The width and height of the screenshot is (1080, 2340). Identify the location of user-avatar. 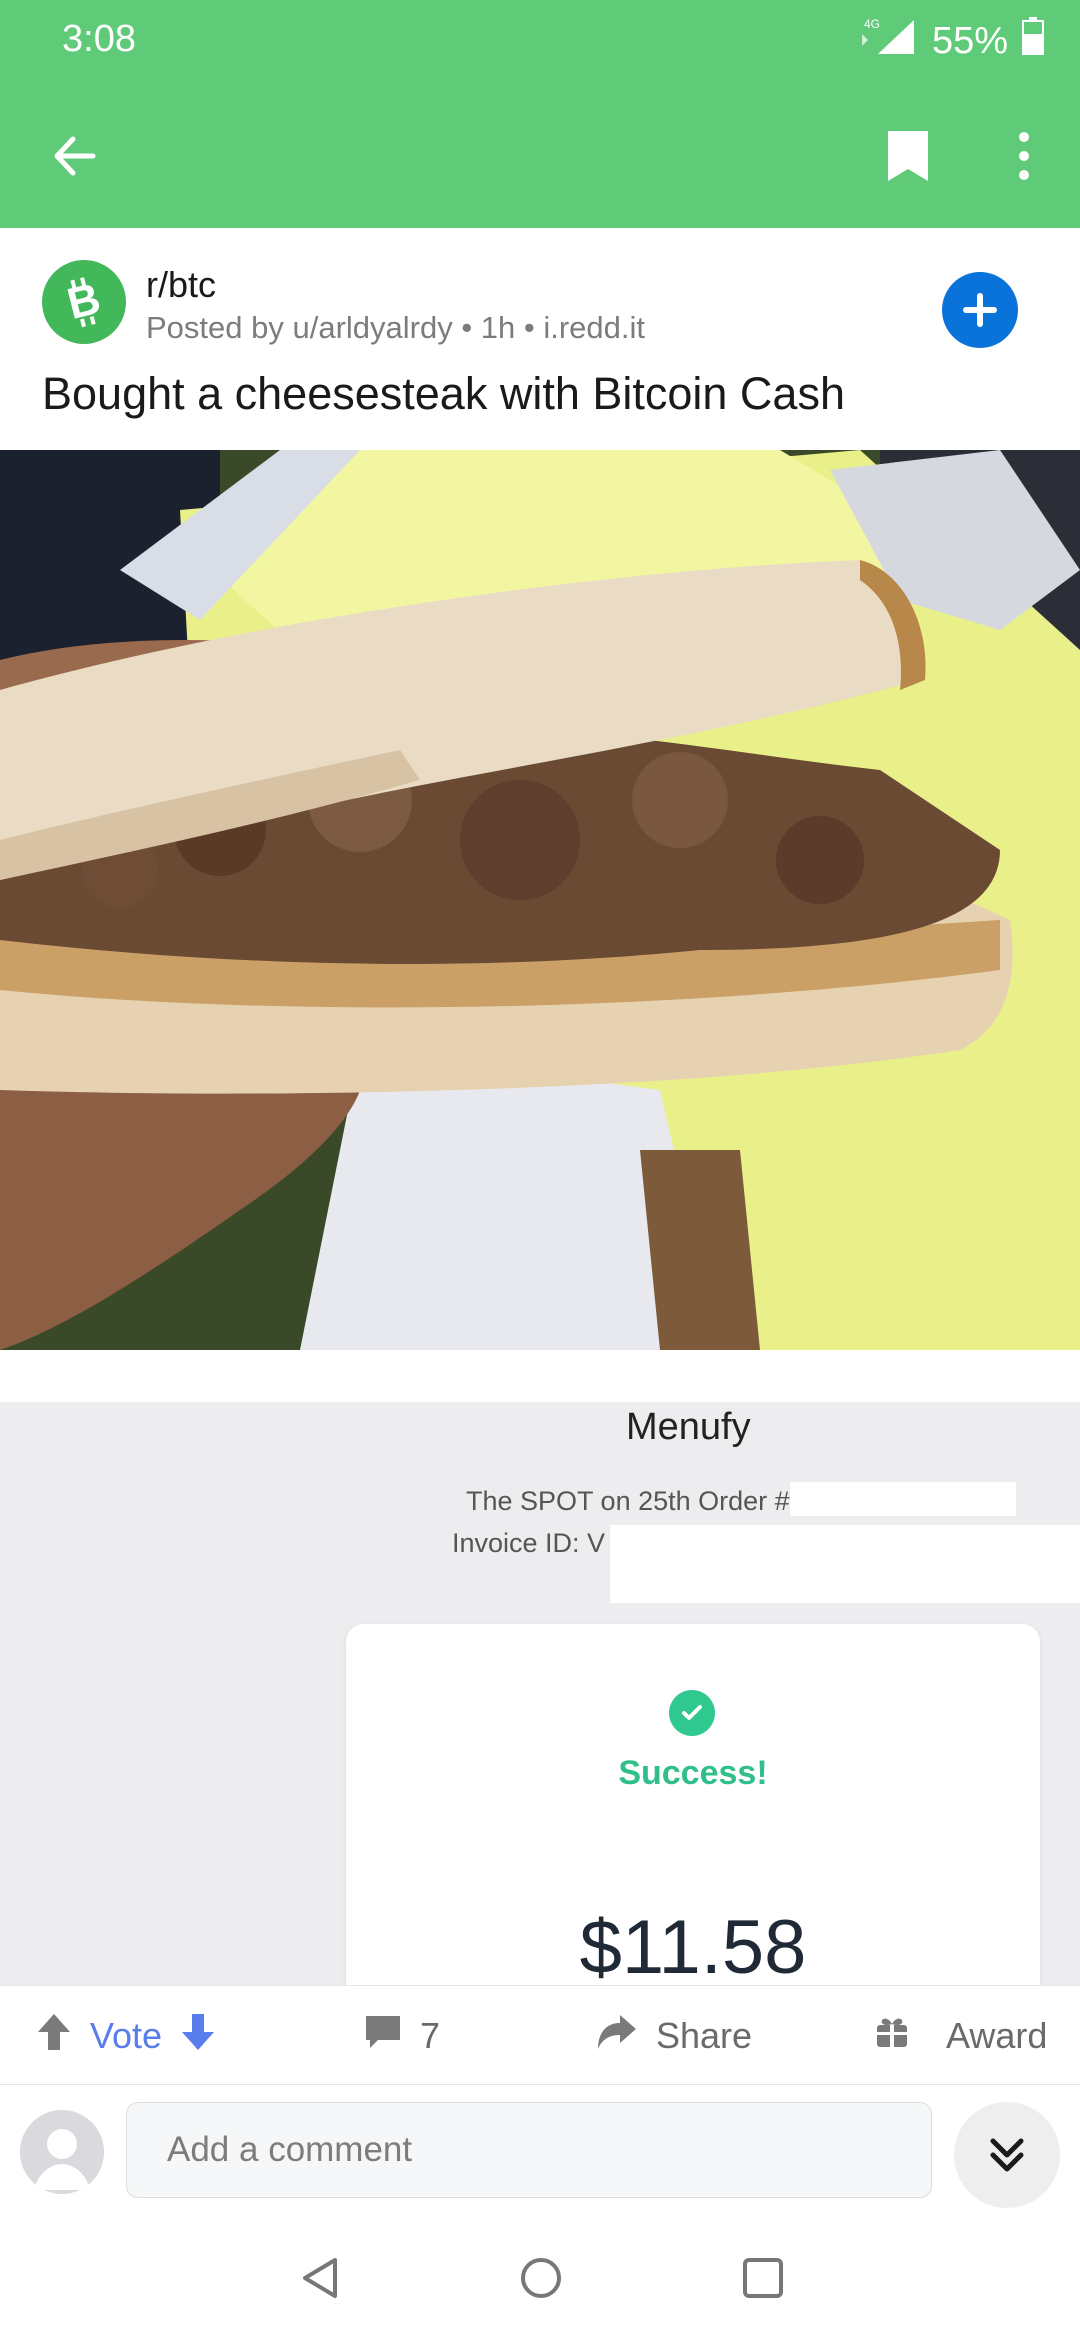
(62, 2152).